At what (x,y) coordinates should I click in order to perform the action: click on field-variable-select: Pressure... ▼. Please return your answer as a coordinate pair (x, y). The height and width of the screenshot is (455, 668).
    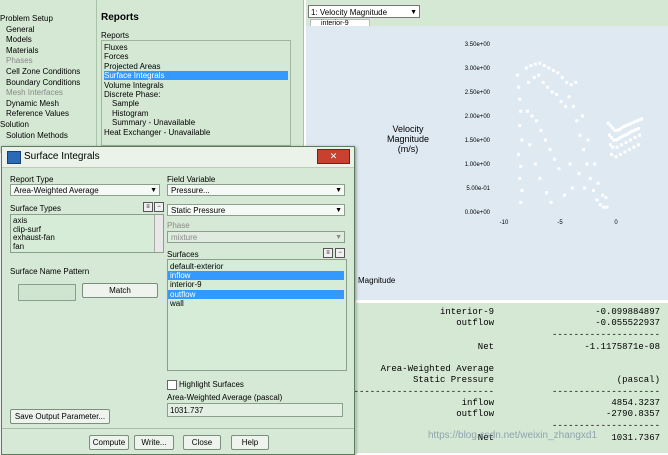
    Looking at the image, I should click on (256, 190).